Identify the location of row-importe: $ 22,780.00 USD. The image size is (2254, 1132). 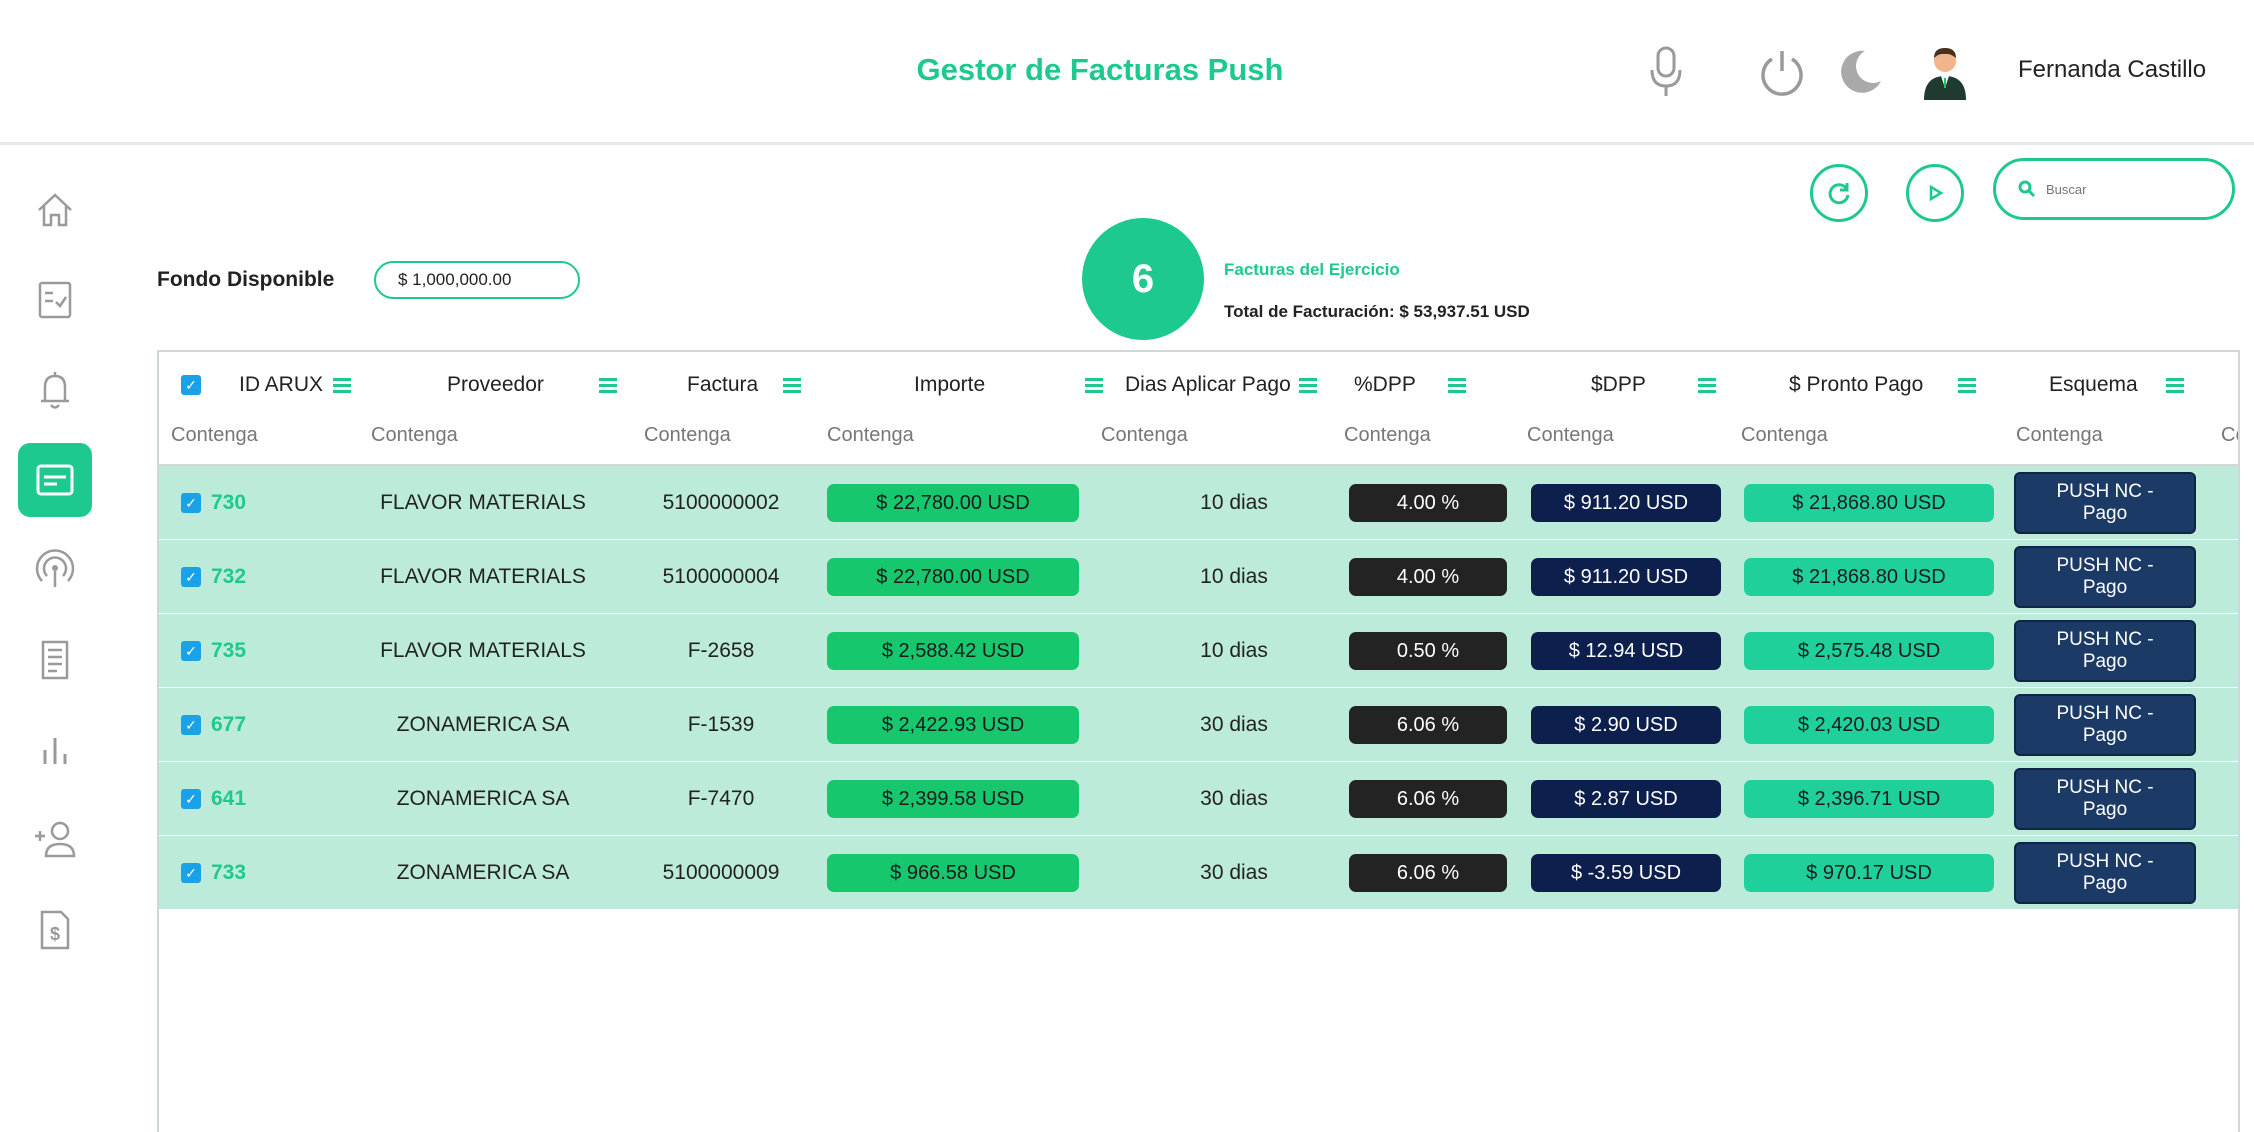
(953, 577).